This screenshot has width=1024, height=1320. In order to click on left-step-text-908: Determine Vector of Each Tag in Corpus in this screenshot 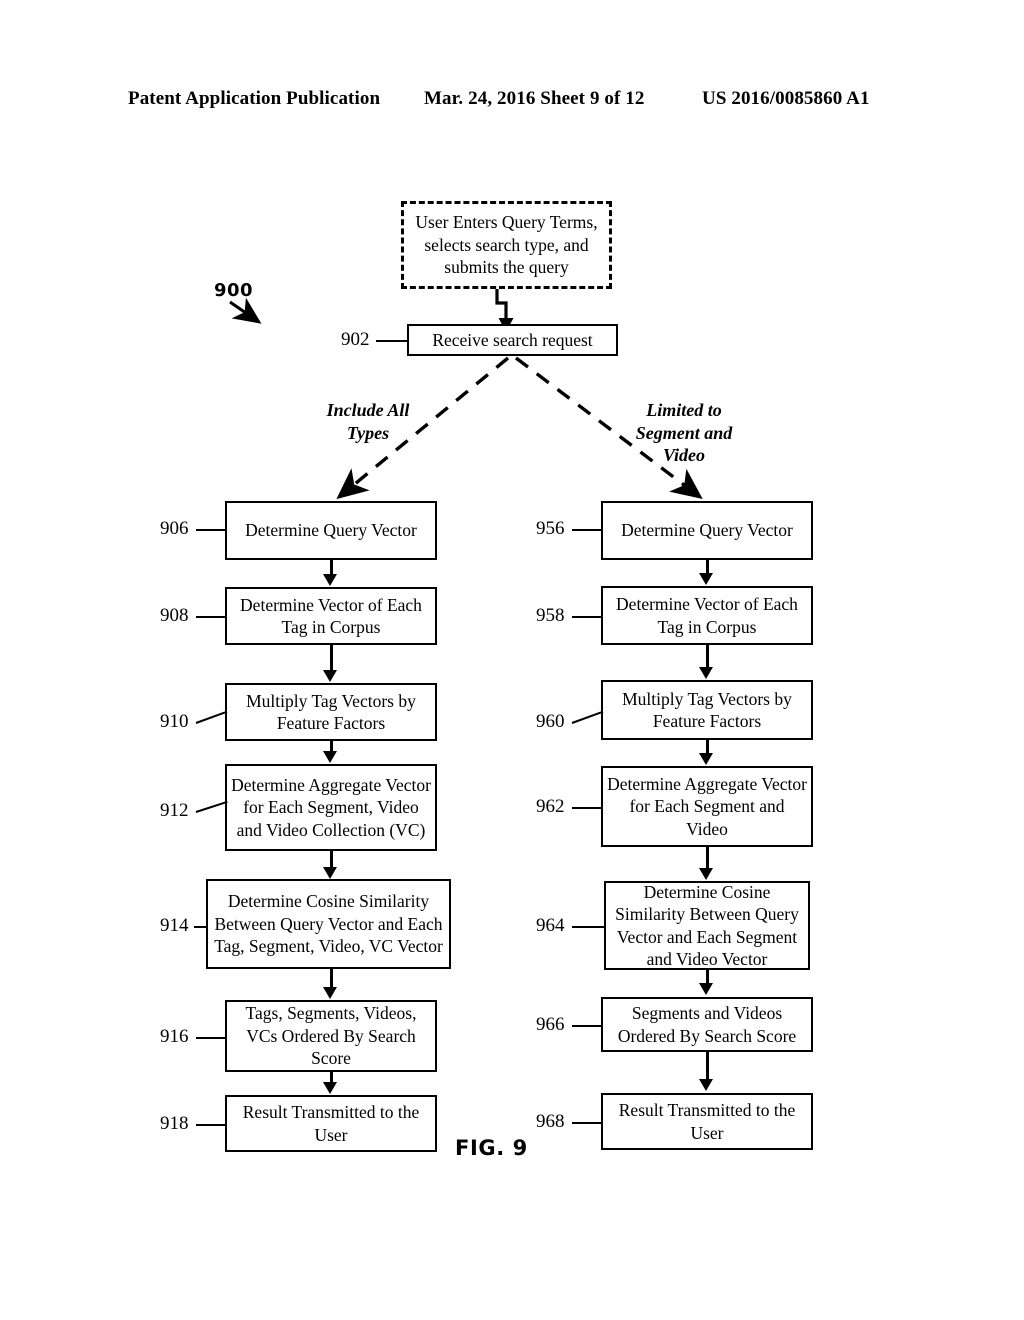, I will do `click(331, 615)`.